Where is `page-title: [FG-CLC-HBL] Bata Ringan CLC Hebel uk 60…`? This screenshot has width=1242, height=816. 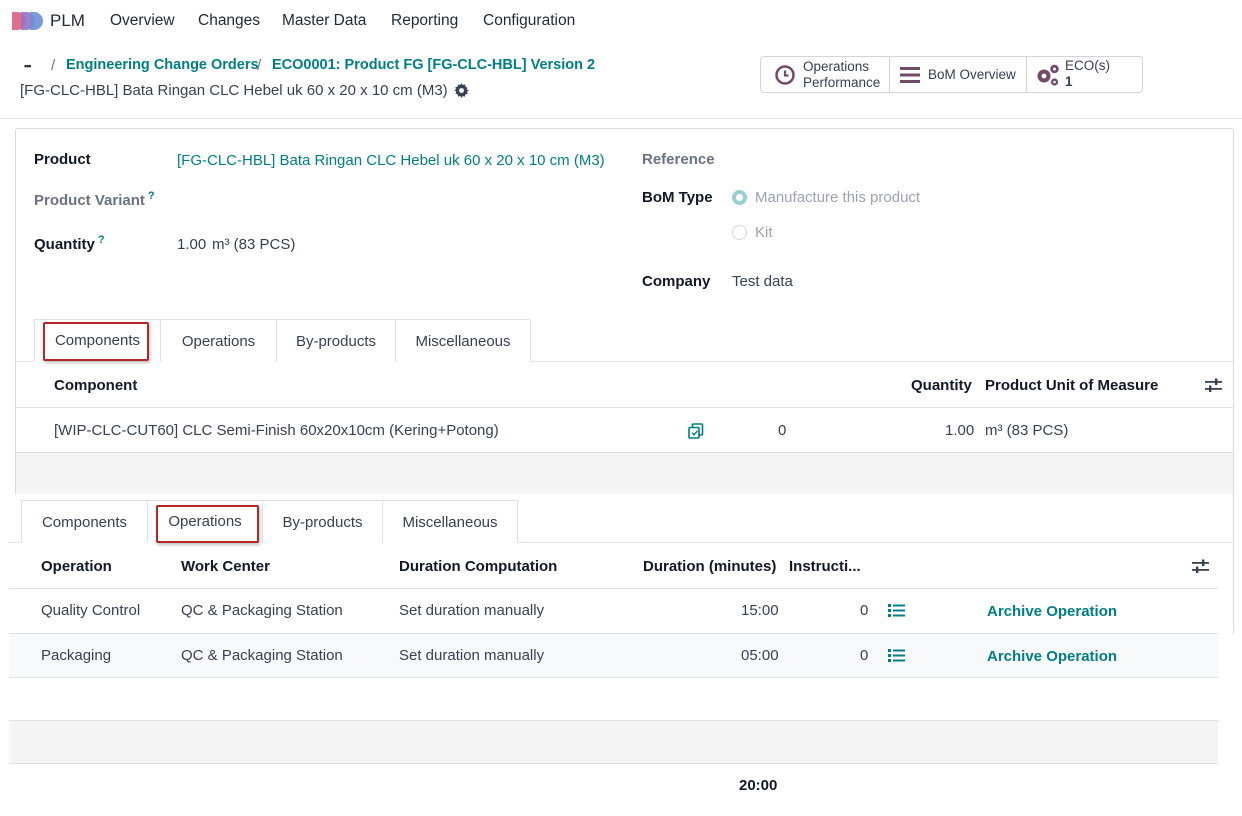 page-title: [FG-CLC-HBL] Bata Ringan CLC Hebel uk 60… is located at coordinates (234, 90).